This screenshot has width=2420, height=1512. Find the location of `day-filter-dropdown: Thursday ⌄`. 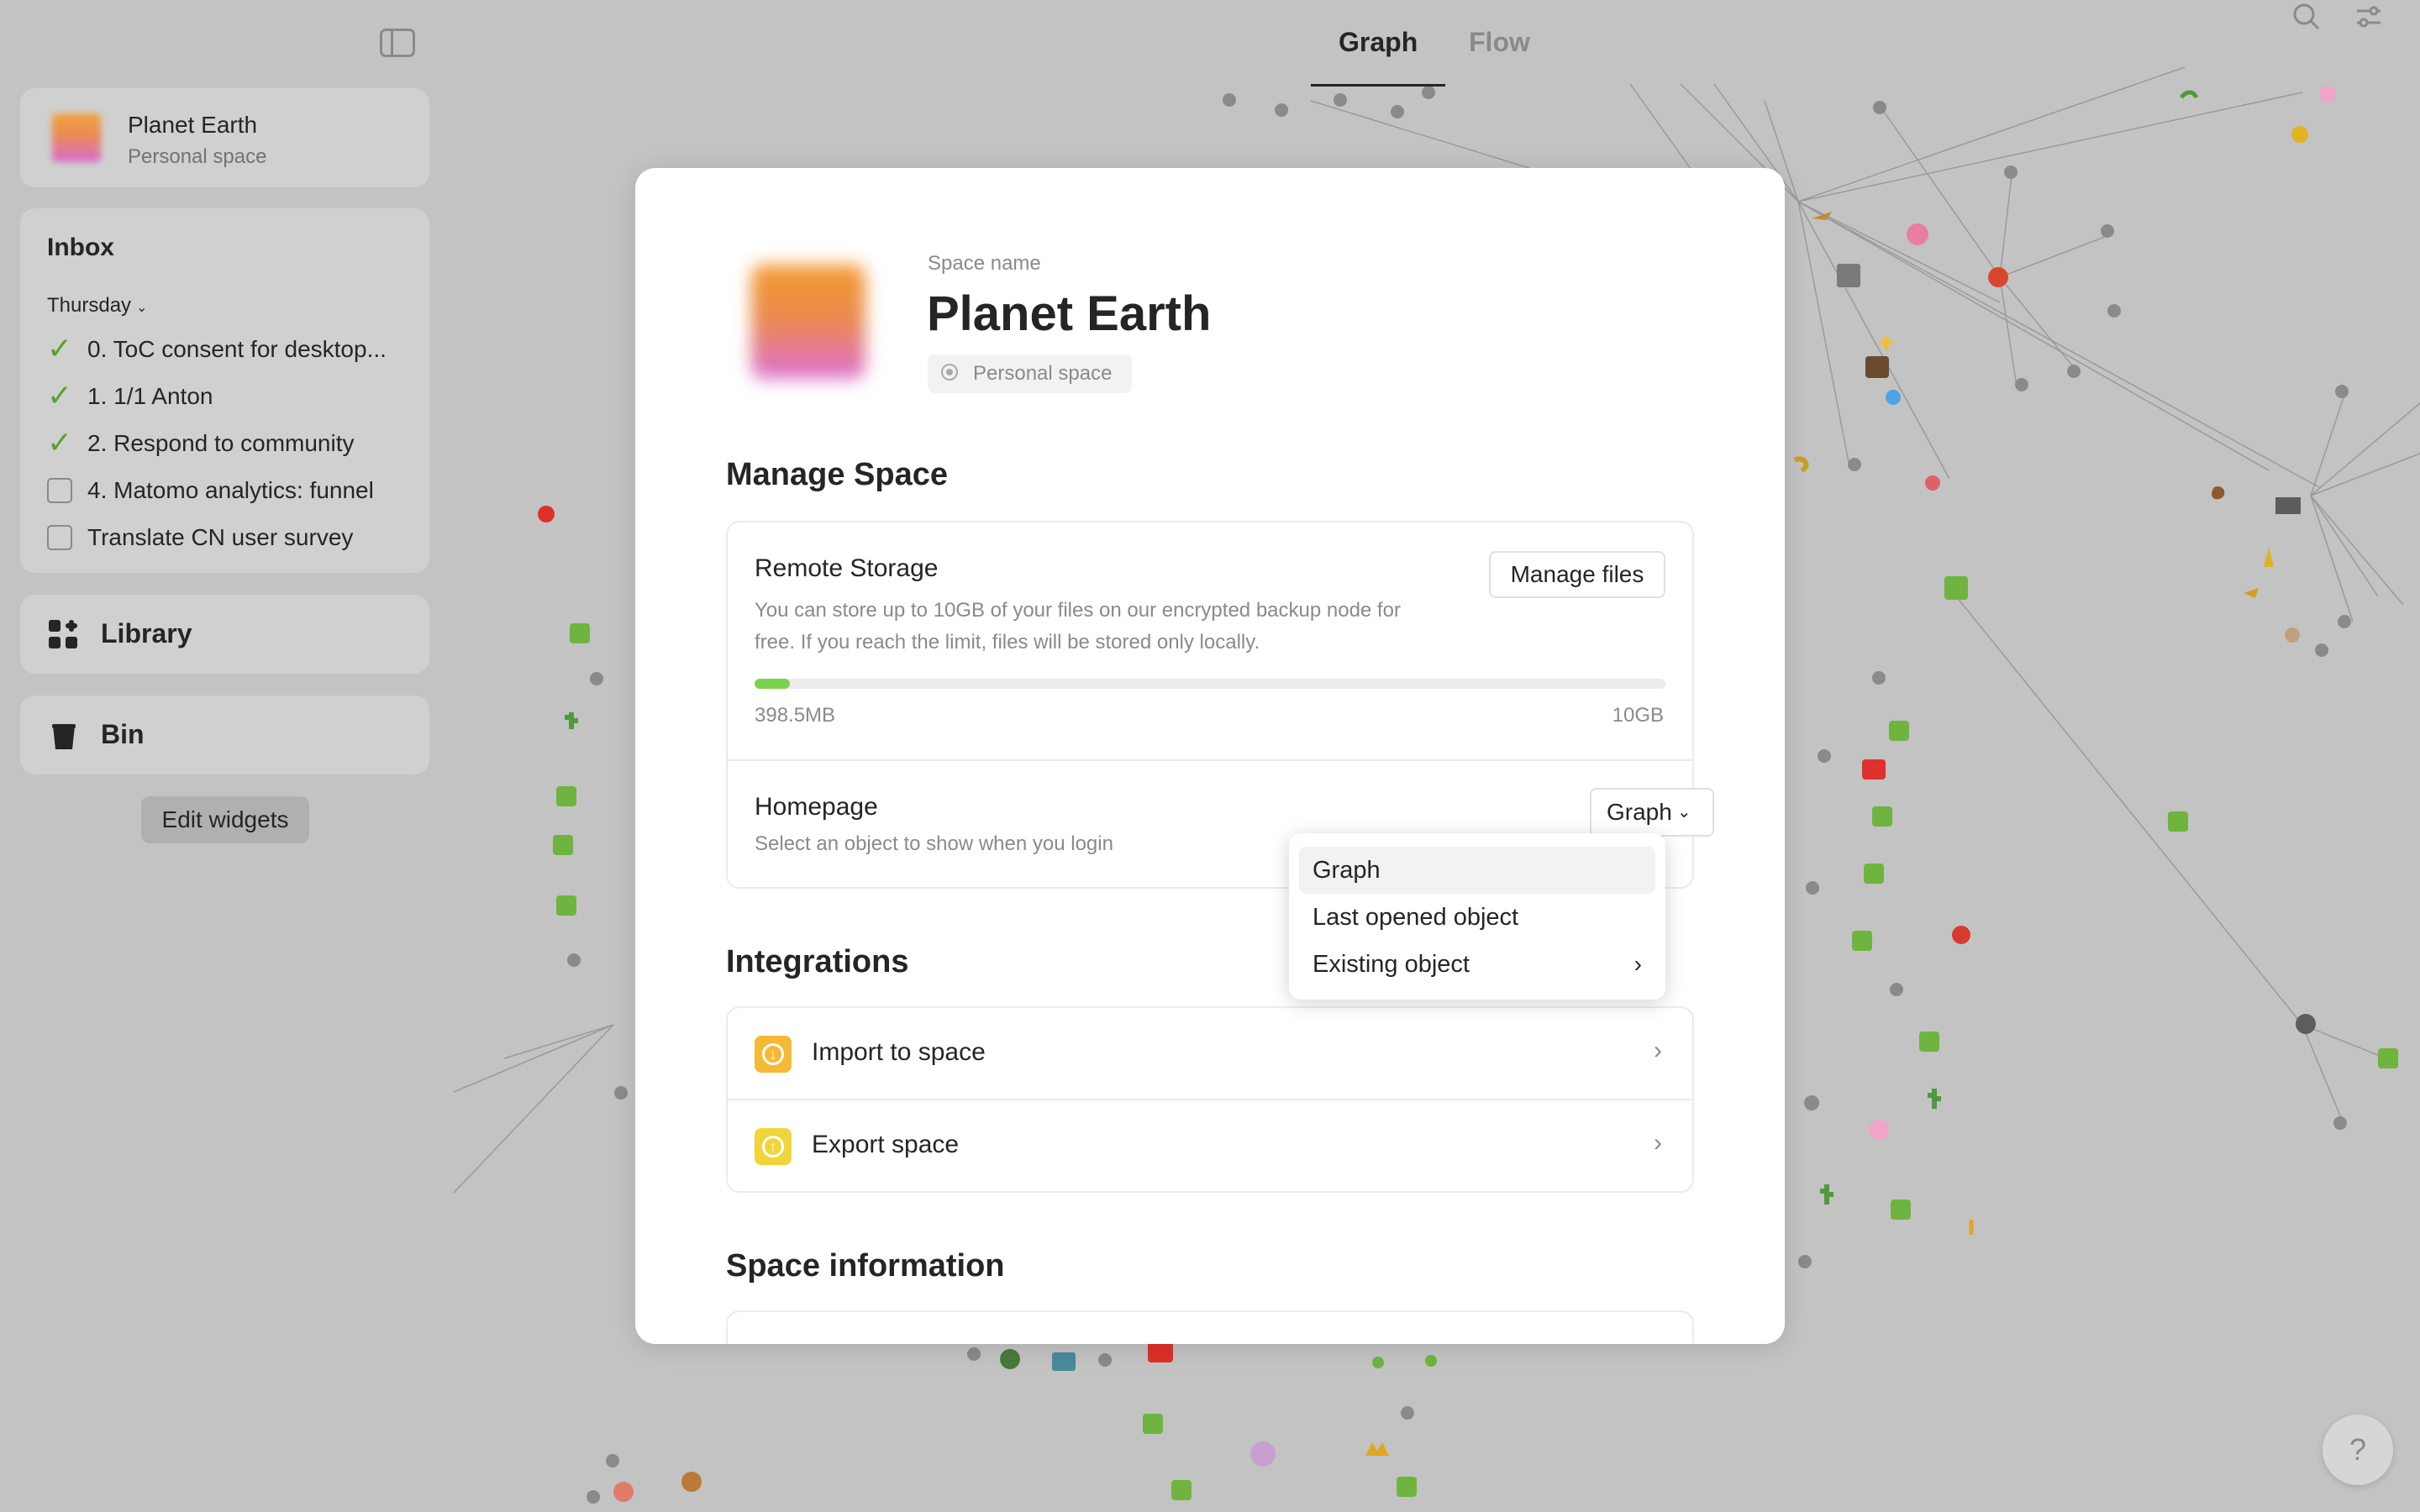

day-filter-dropdown: Thursday ⌄ is located at coordinates (97, 306).